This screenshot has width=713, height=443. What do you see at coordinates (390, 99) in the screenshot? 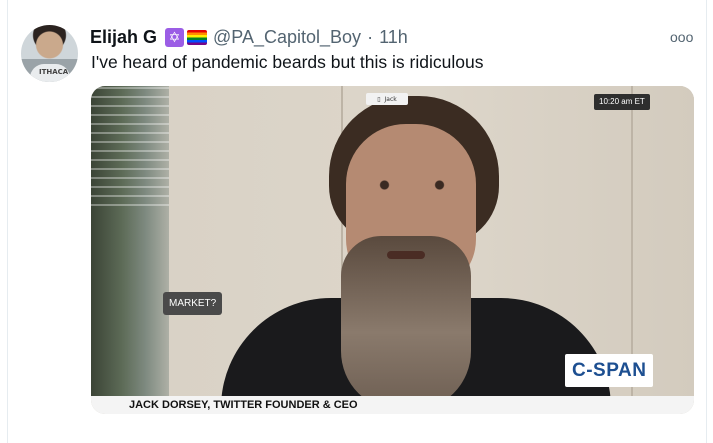
I see `camera-name-text: Jack` at bounding box center [390, 99].